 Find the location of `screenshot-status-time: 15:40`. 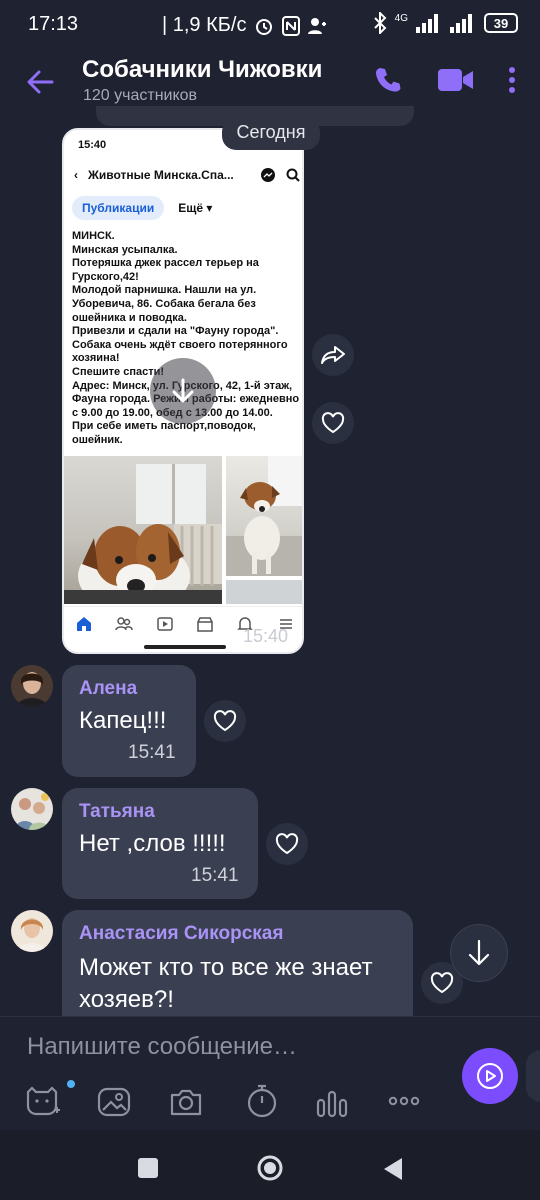

screenshot-status-time: 15:40 is located at coordinates (92, 145).